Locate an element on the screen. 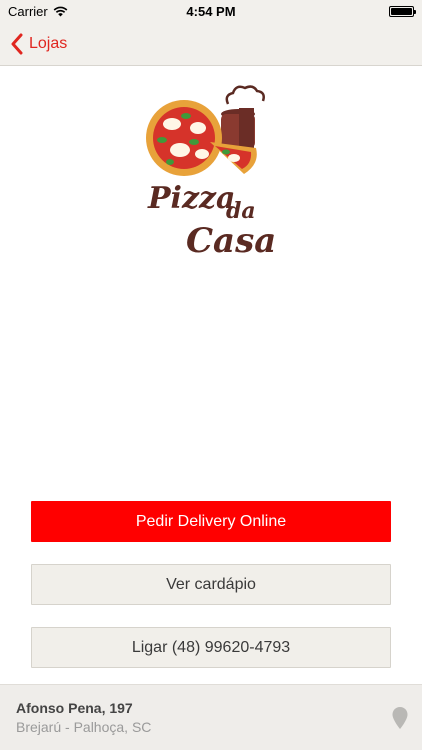  back-button-label: Lojas is located at coordinates (48, 43).